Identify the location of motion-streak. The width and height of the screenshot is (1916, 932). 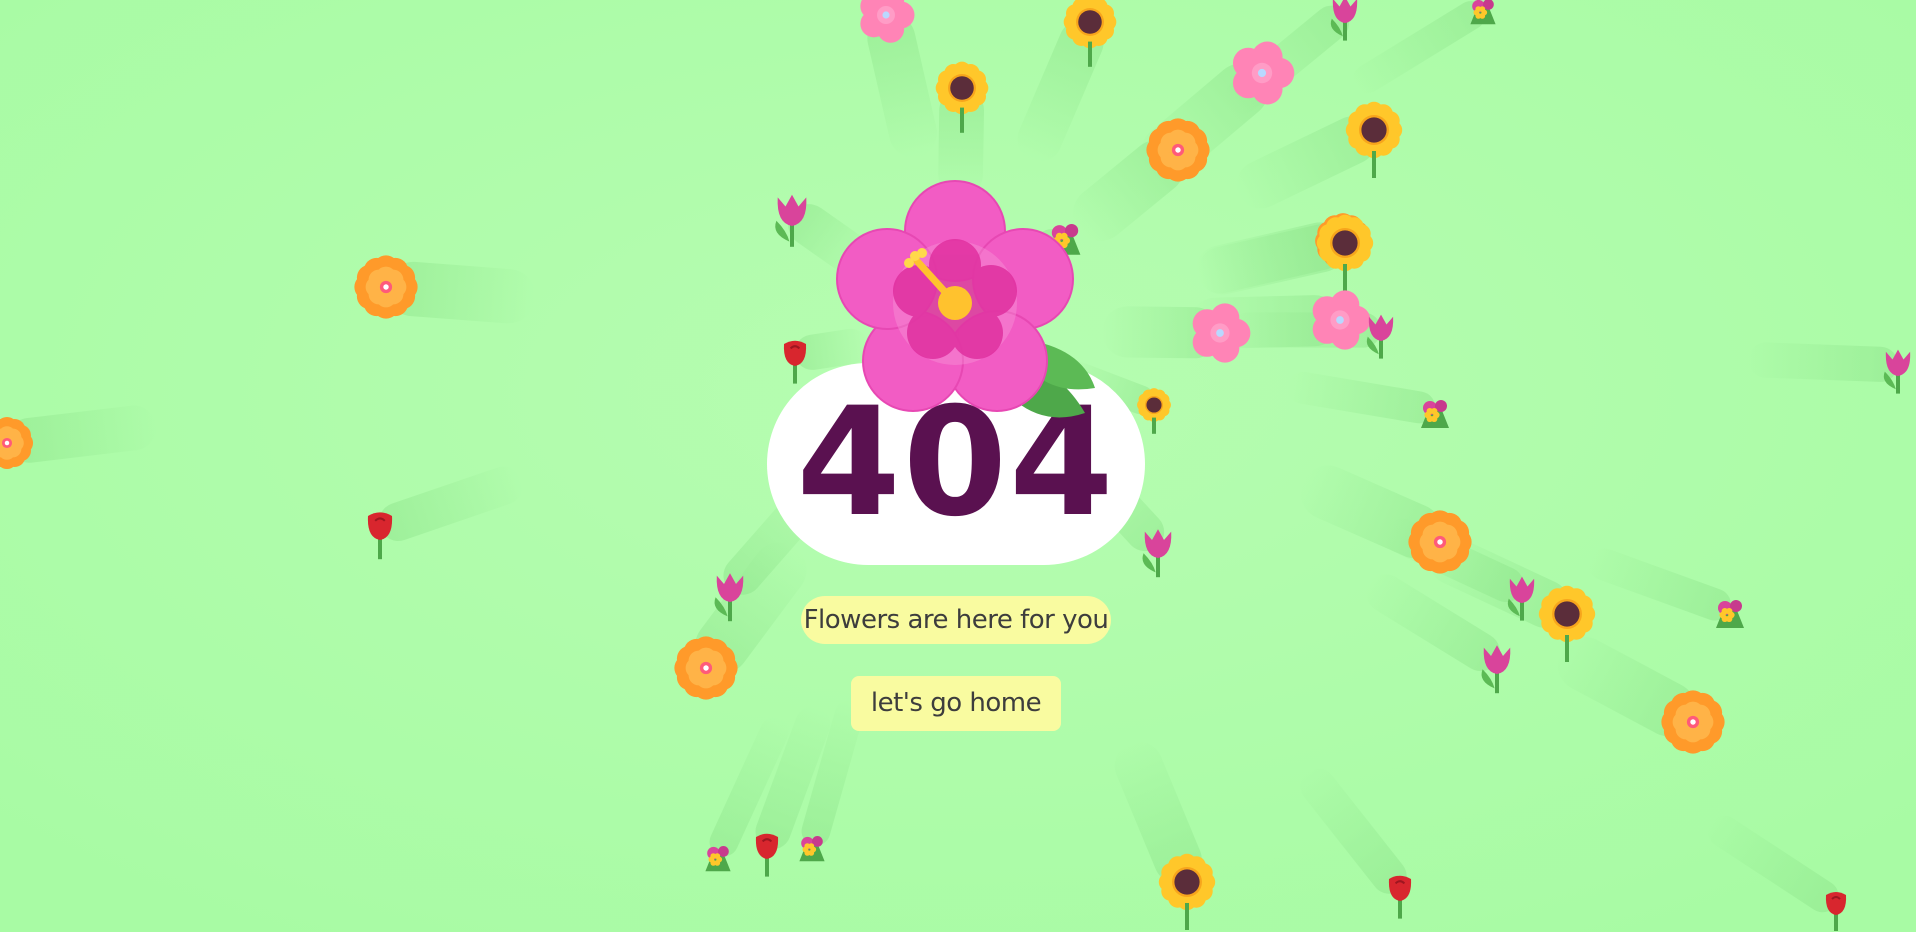
(1823, 362).